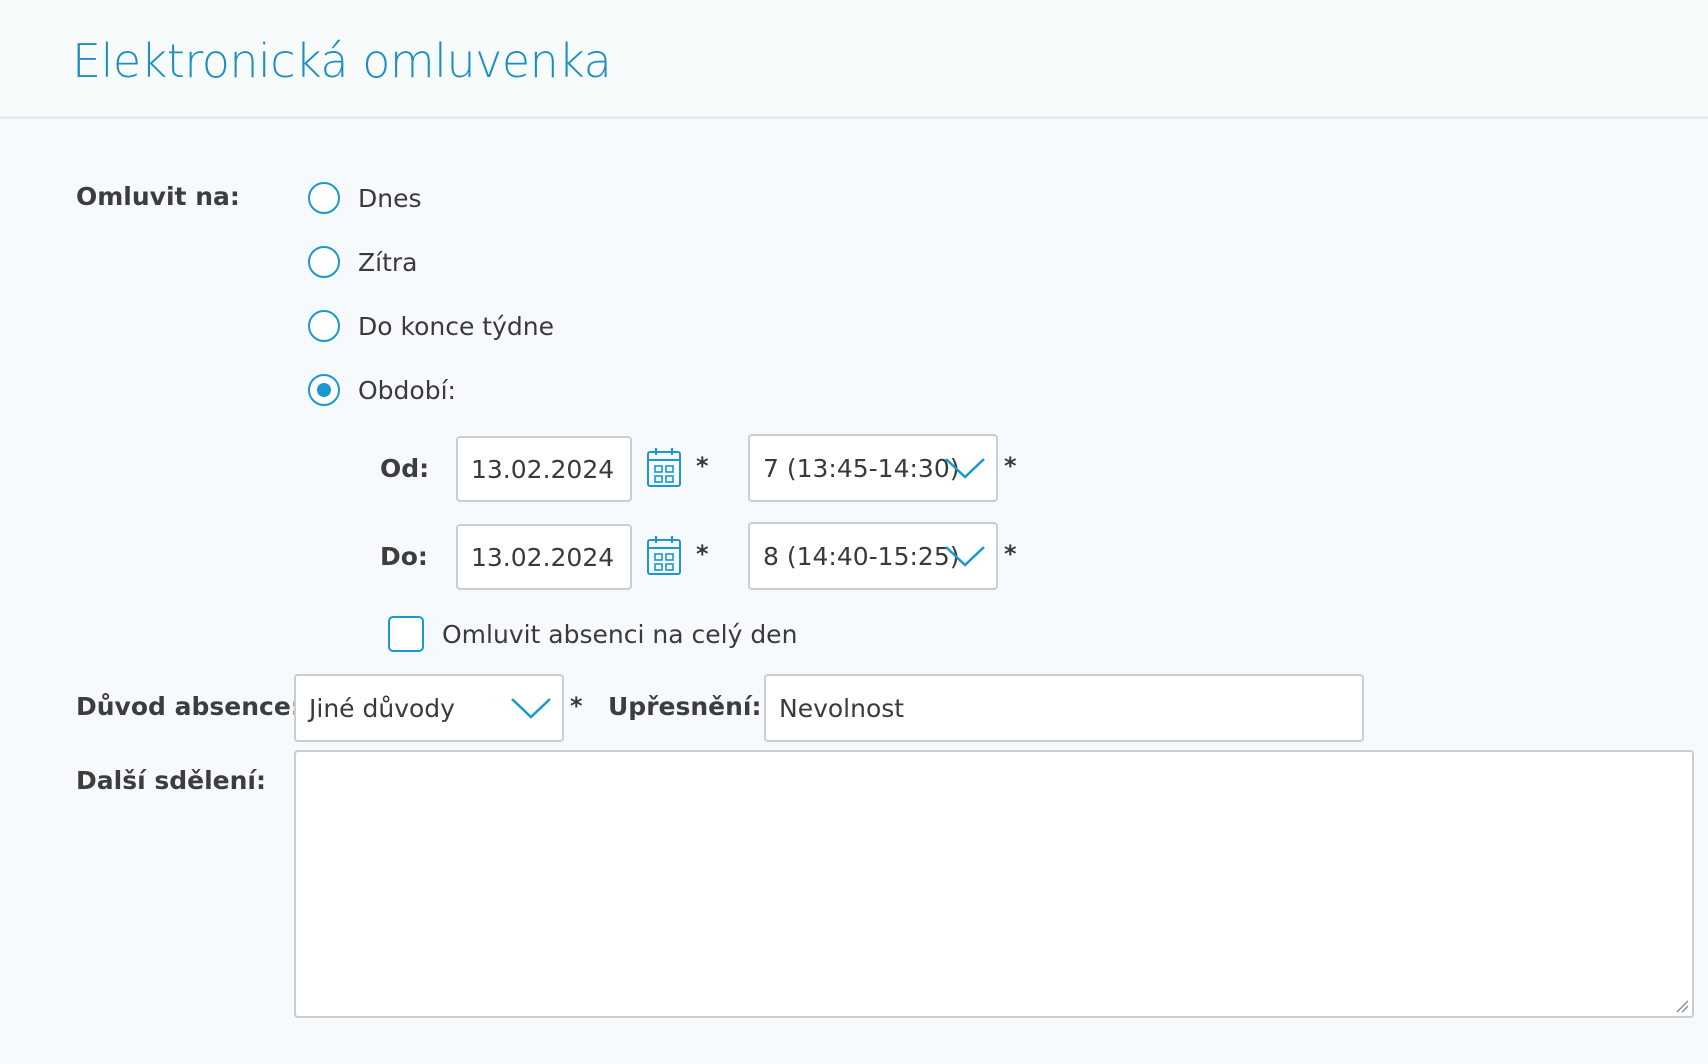 This screenshot has width=1708, height=1064. Describe the element at coordinates (407, 390) in the screenshot. I see `radio-label-period: Období:` at that location.